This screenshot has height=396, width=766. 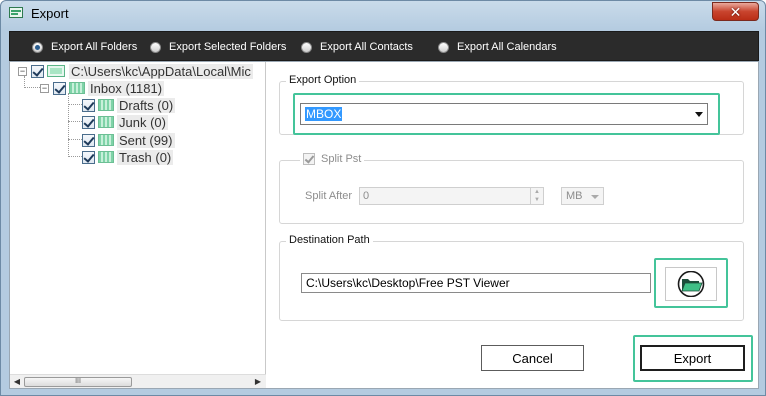 I want to click on radio-label: Export Selected Folders, so click(x=228, y=47).